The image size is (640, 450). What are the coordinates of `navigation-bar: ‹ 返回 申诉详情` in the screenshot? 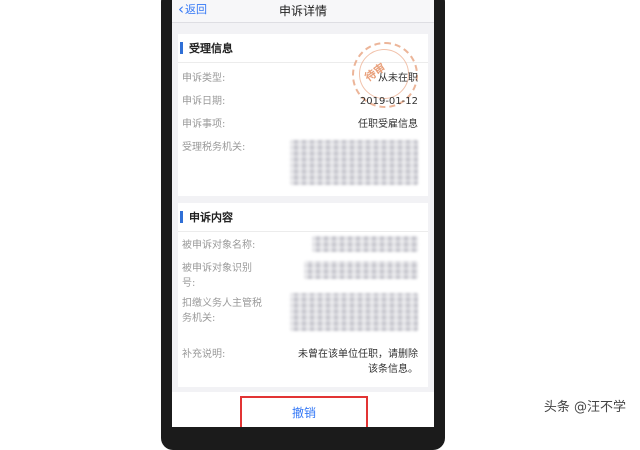 It's located at (303, 11).